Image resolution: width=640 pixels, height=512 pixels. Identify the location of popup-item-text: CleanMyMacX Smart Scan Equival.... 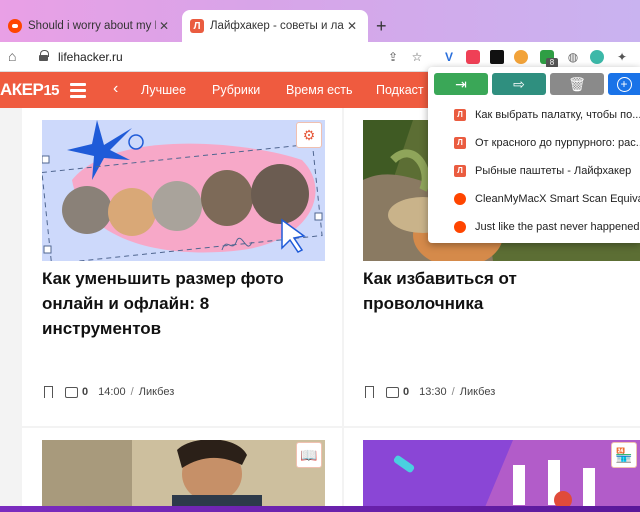
(557, 199).